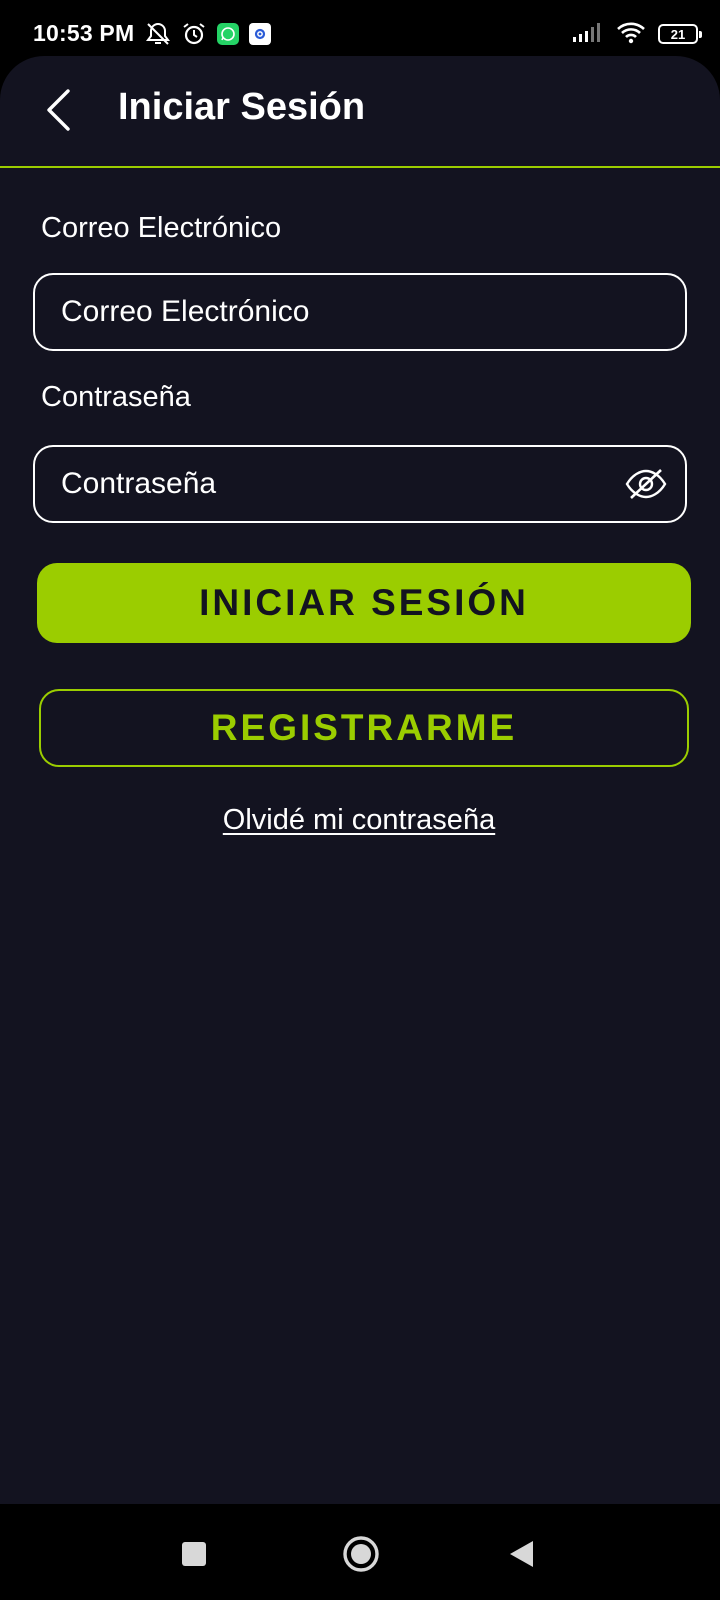 This screenshot has height=1600, width=720. Describe the element at coordinates (242, 107) in the screenshot. I see `page-title: Iniciar Sesión` at that location.